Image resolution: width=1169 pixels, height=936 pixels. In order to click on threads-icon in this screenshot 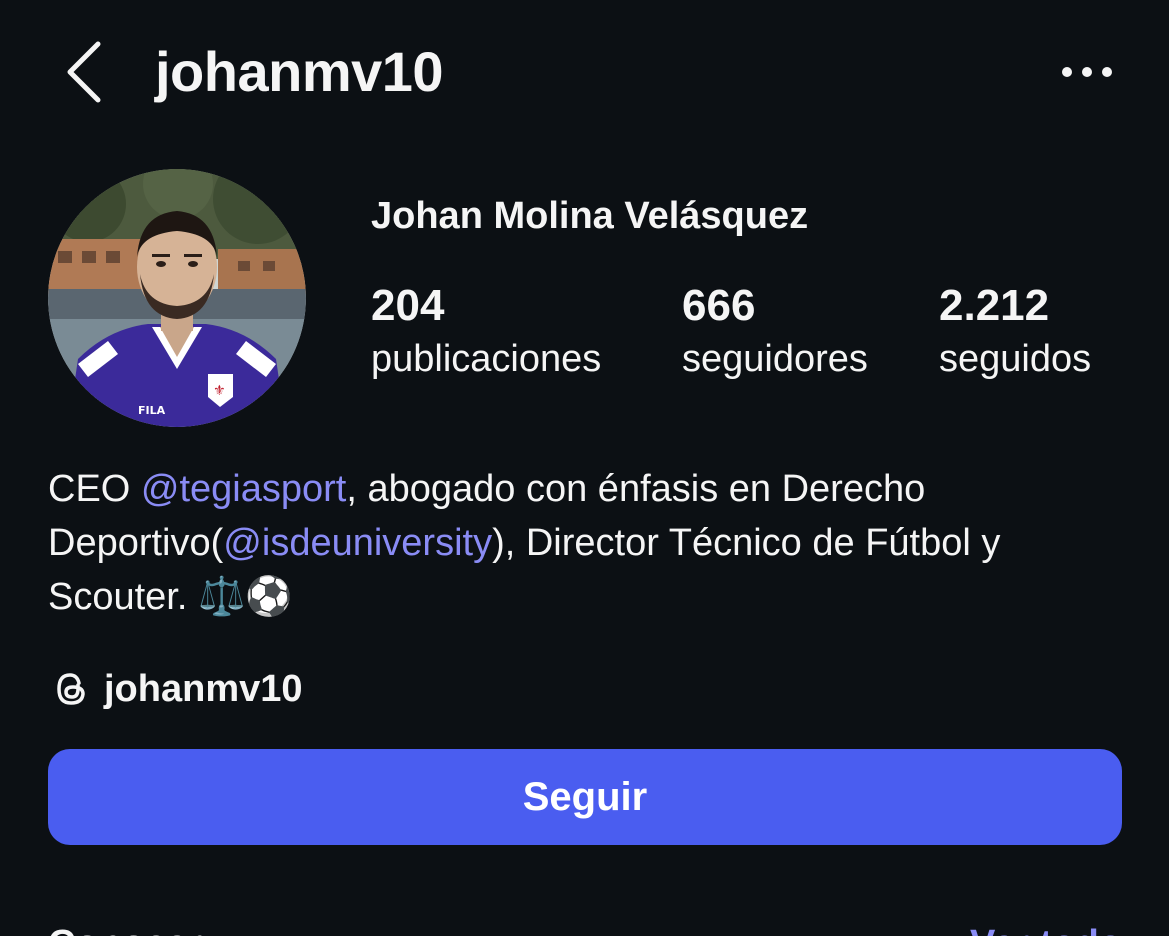, I will do `click(71, 689)`.